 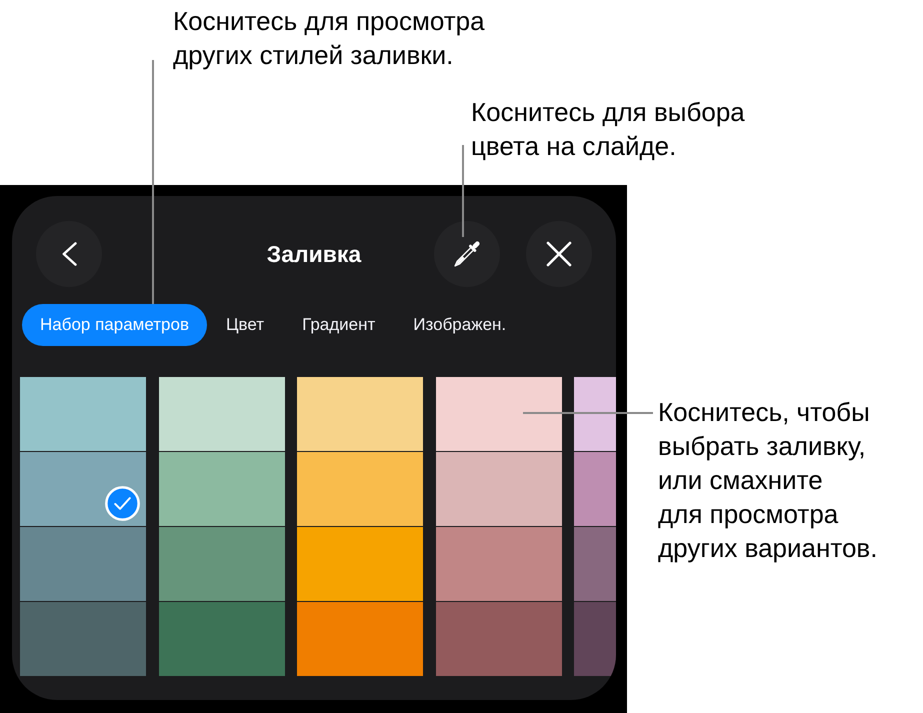 I want to click on tab: Цвет, so click(x=245, y=325).